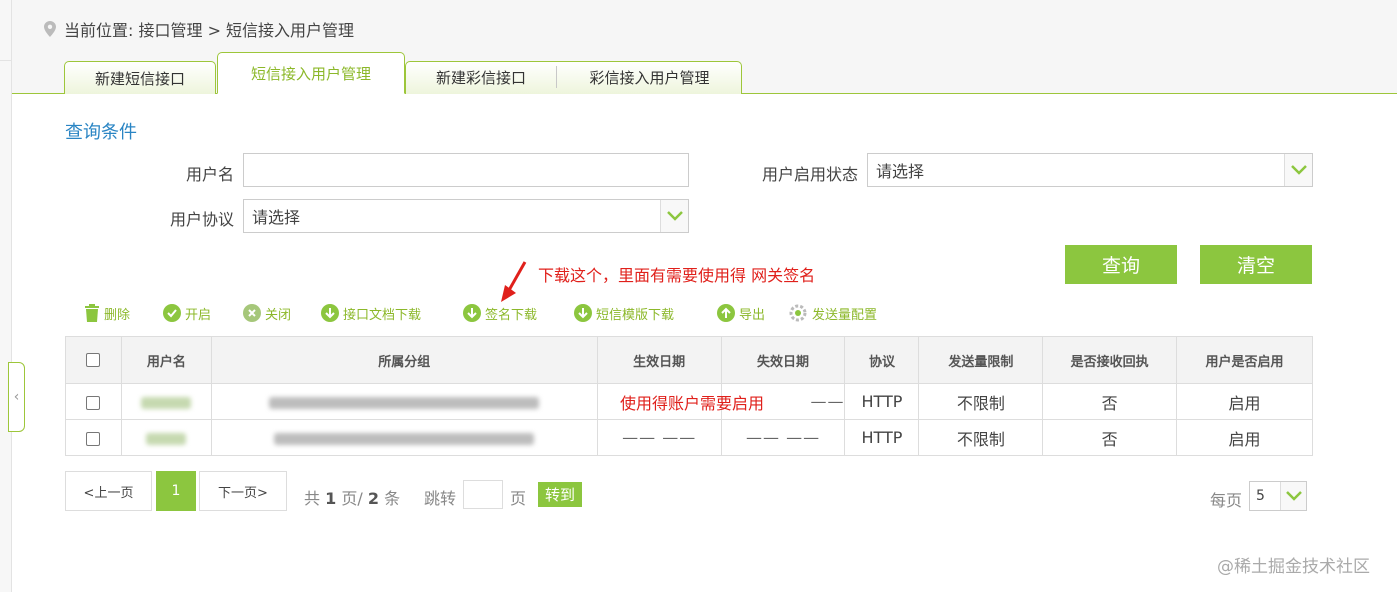 The image size is (1397, 592). What do you see at coordinates (659, 360) in the screenshot?
I see `header-start-date: 生效日期` at bounding box center [659, 360].